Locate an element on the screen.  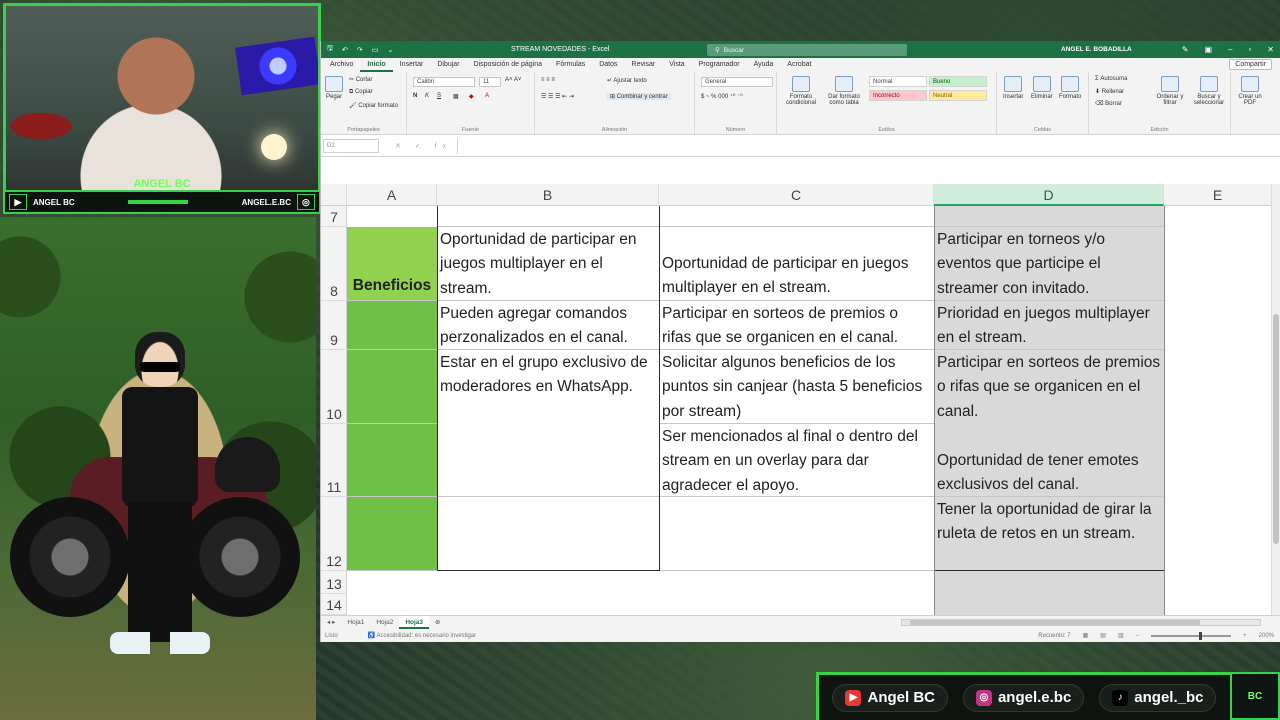
cell-a11 is located at coordinates (392, 460).